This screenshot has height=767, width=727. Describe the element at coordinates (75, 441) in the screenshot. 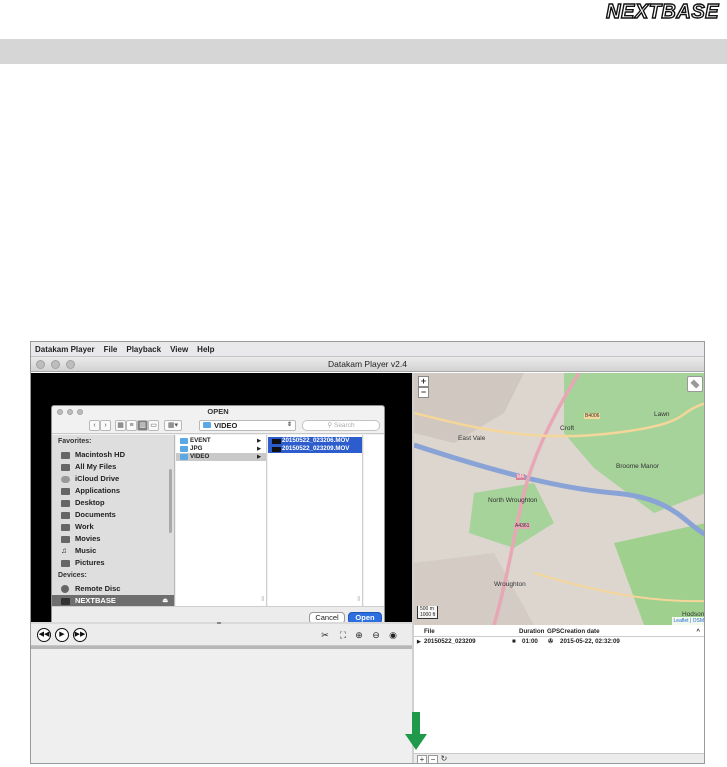

I see `favorites-heading: Favorites:` at that location.